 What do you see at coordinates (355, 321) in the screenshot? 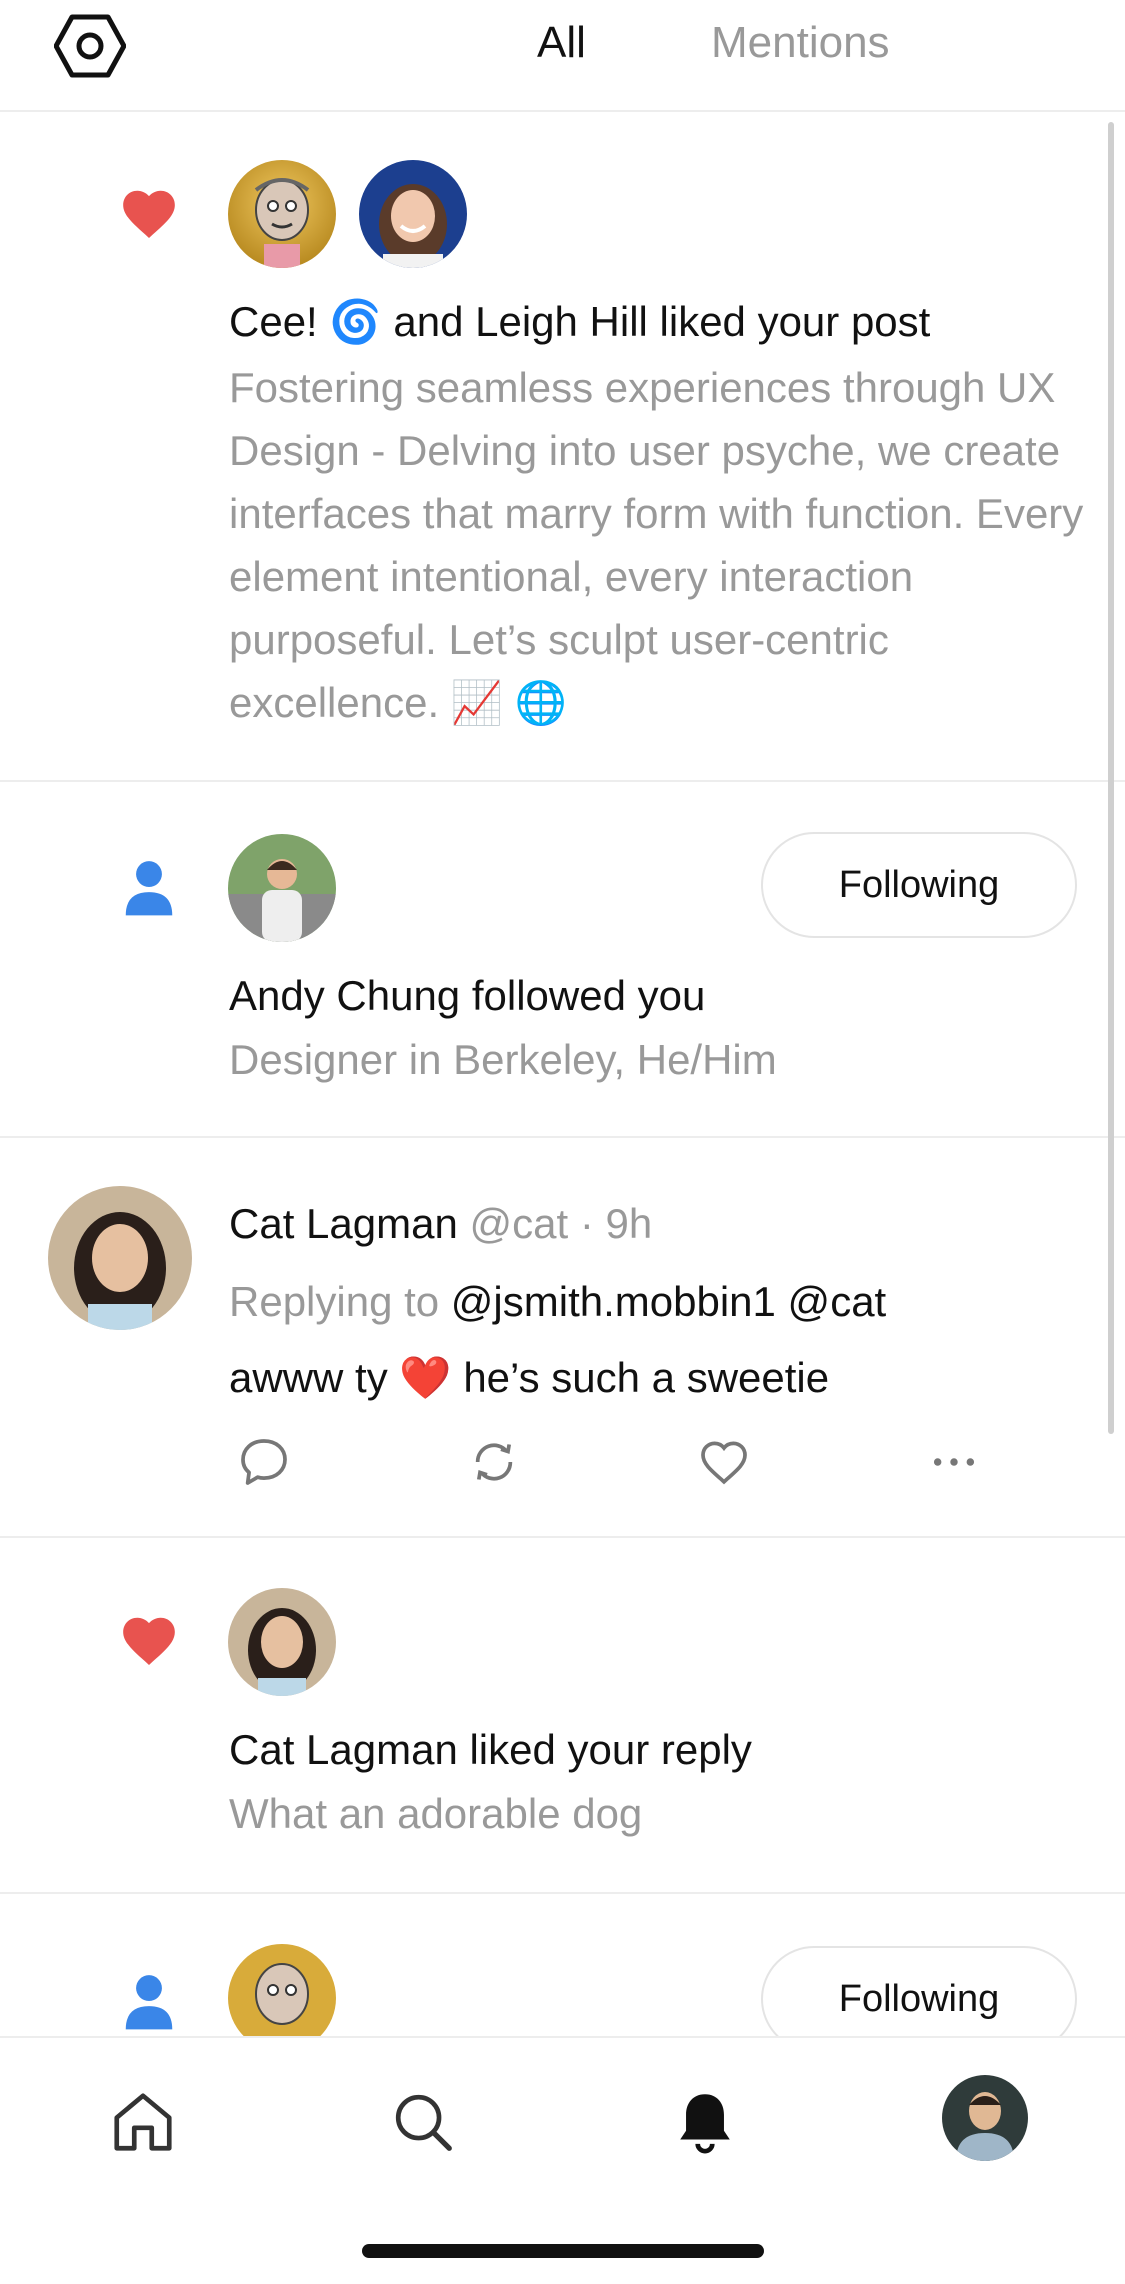
I see `swirl-emoji: 🌀` at bounding box center [355, 321].